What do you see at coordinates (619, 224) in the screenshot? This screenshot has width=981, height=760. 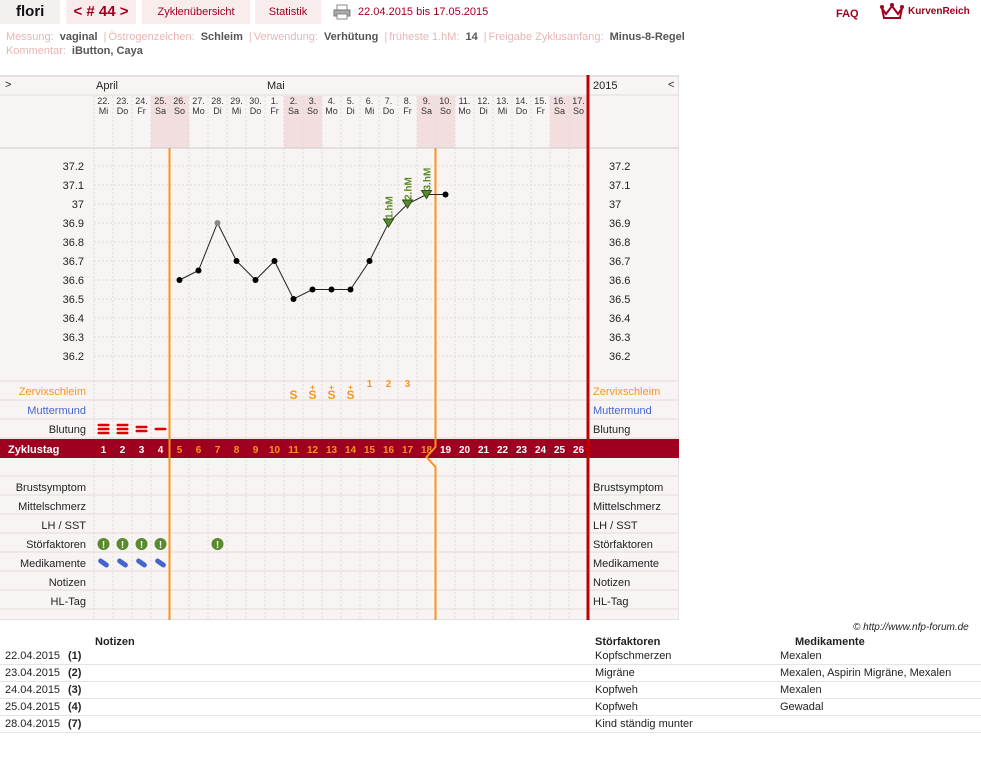 I see `temp-tick-right: 36.9` at bounding box center [619, 224].